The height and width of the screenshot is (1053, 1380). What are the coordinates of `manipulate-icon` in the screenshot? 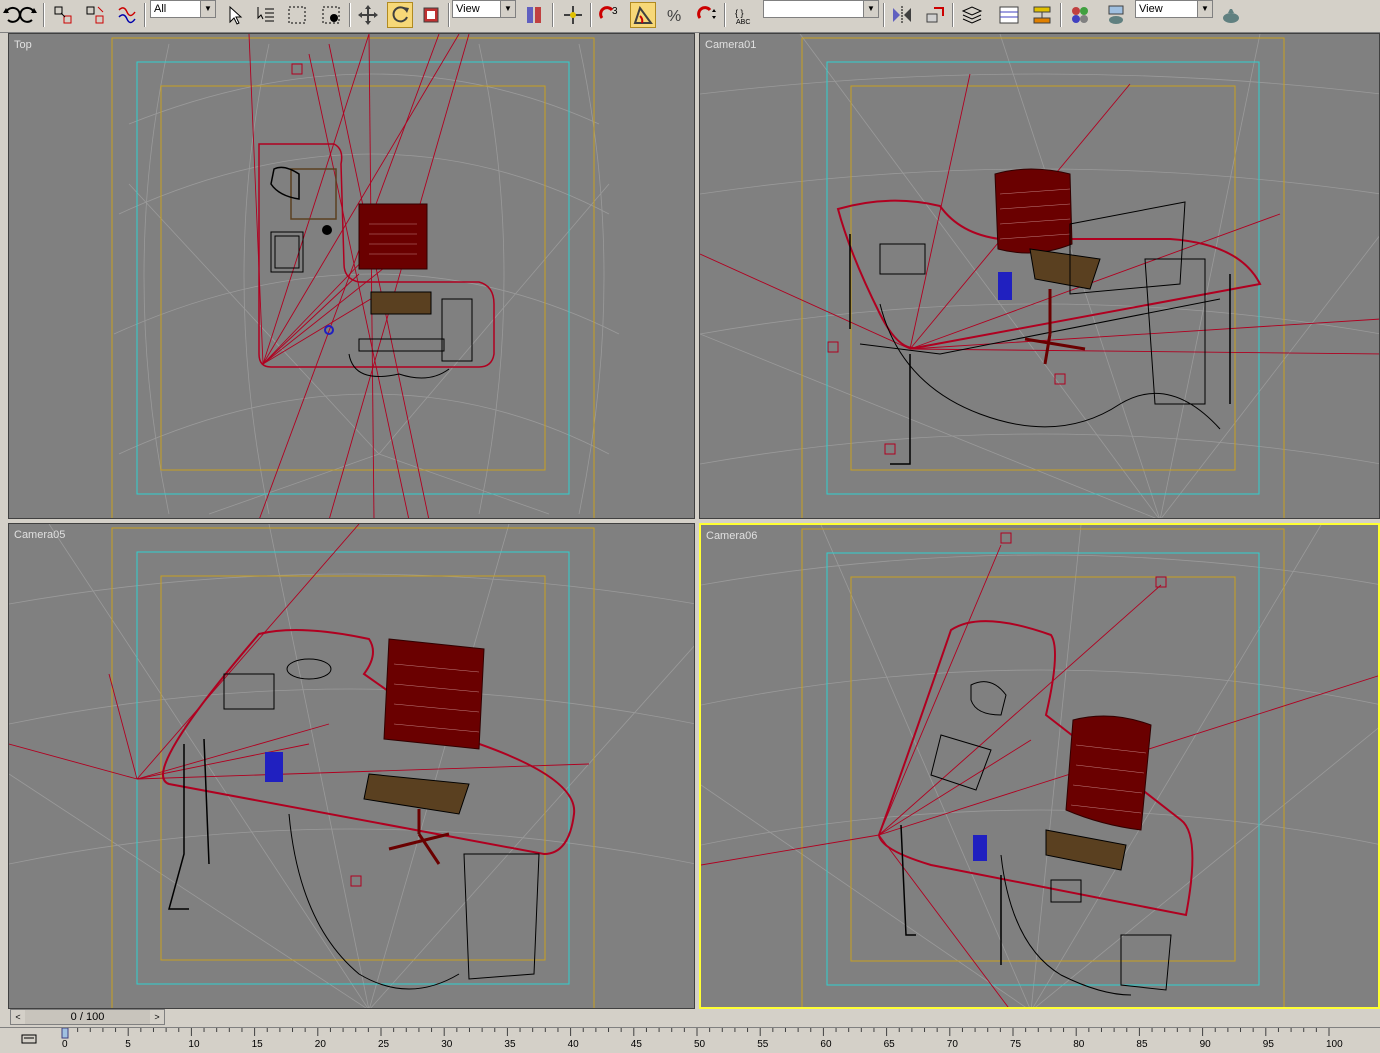 It's located at (573, 15).